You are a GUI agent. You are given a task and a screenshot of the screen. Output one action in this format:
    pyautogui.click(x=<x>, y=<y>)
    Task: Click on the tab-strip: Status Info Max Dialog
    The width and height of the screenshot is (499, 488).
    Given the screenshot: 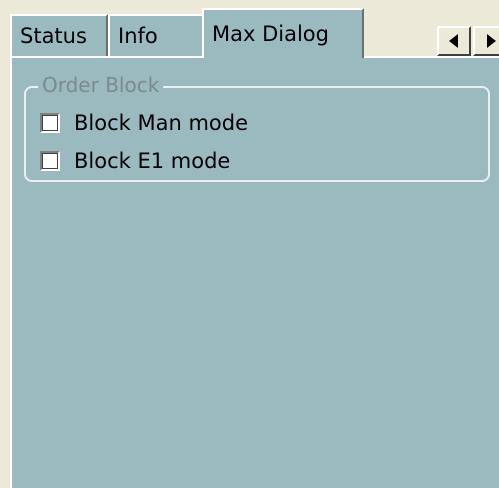 What is the action you would take?
    pyautogui.click(x=254, y=33)
    